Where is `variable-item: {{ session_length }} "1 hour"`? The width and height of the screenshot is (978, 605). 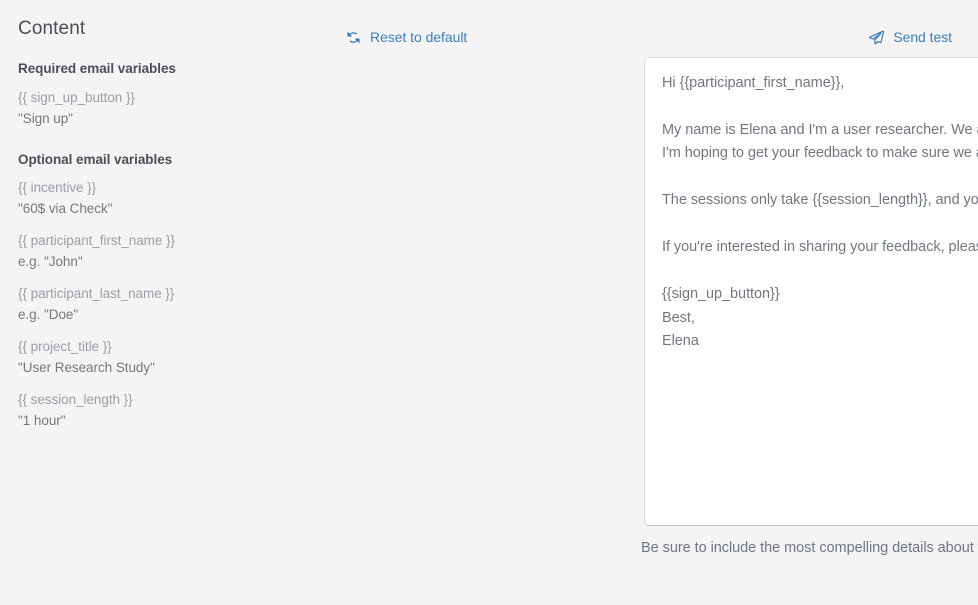 variable-item: {{ session_length }} "1 hour" is located at coordinates (150, 411).